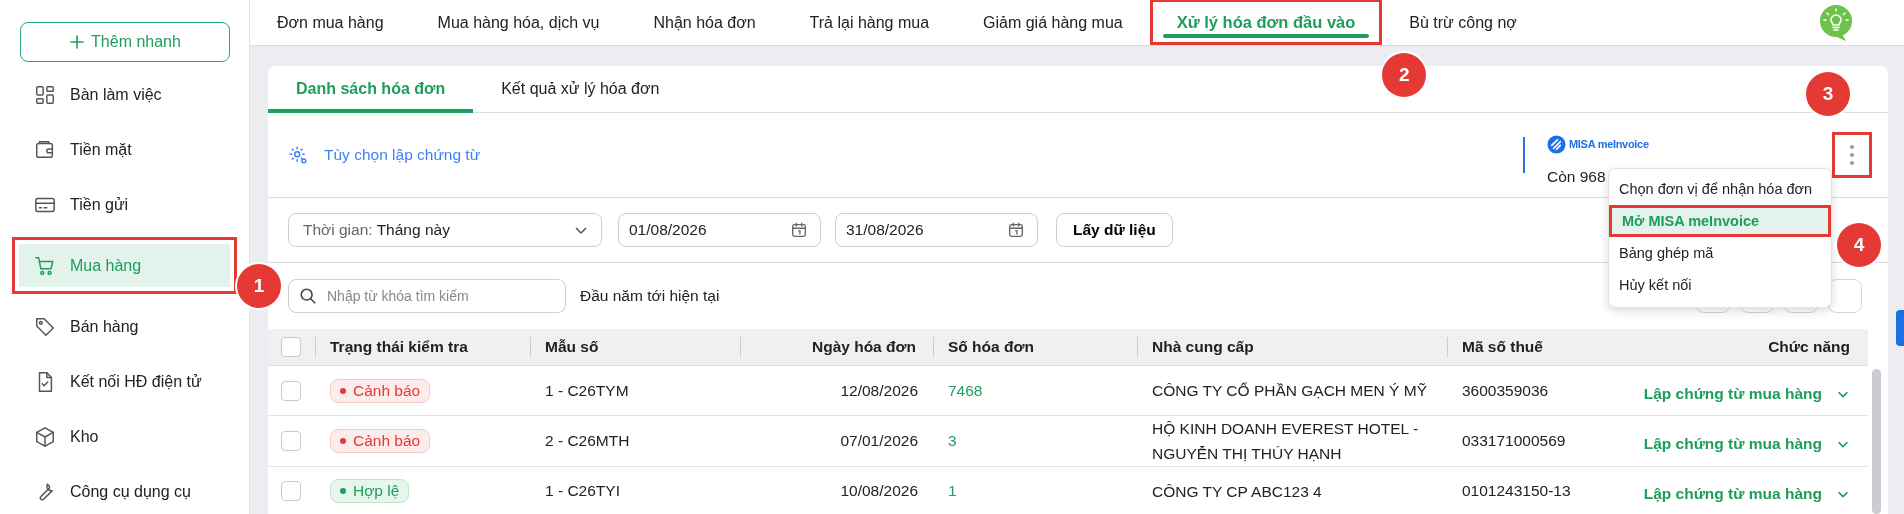 The width and height of the screenshot is (1904, 514). Describe the element at coordinates (587, 390) in the screenshot. I see `table-cell: 1 - C26TYM` at that location.